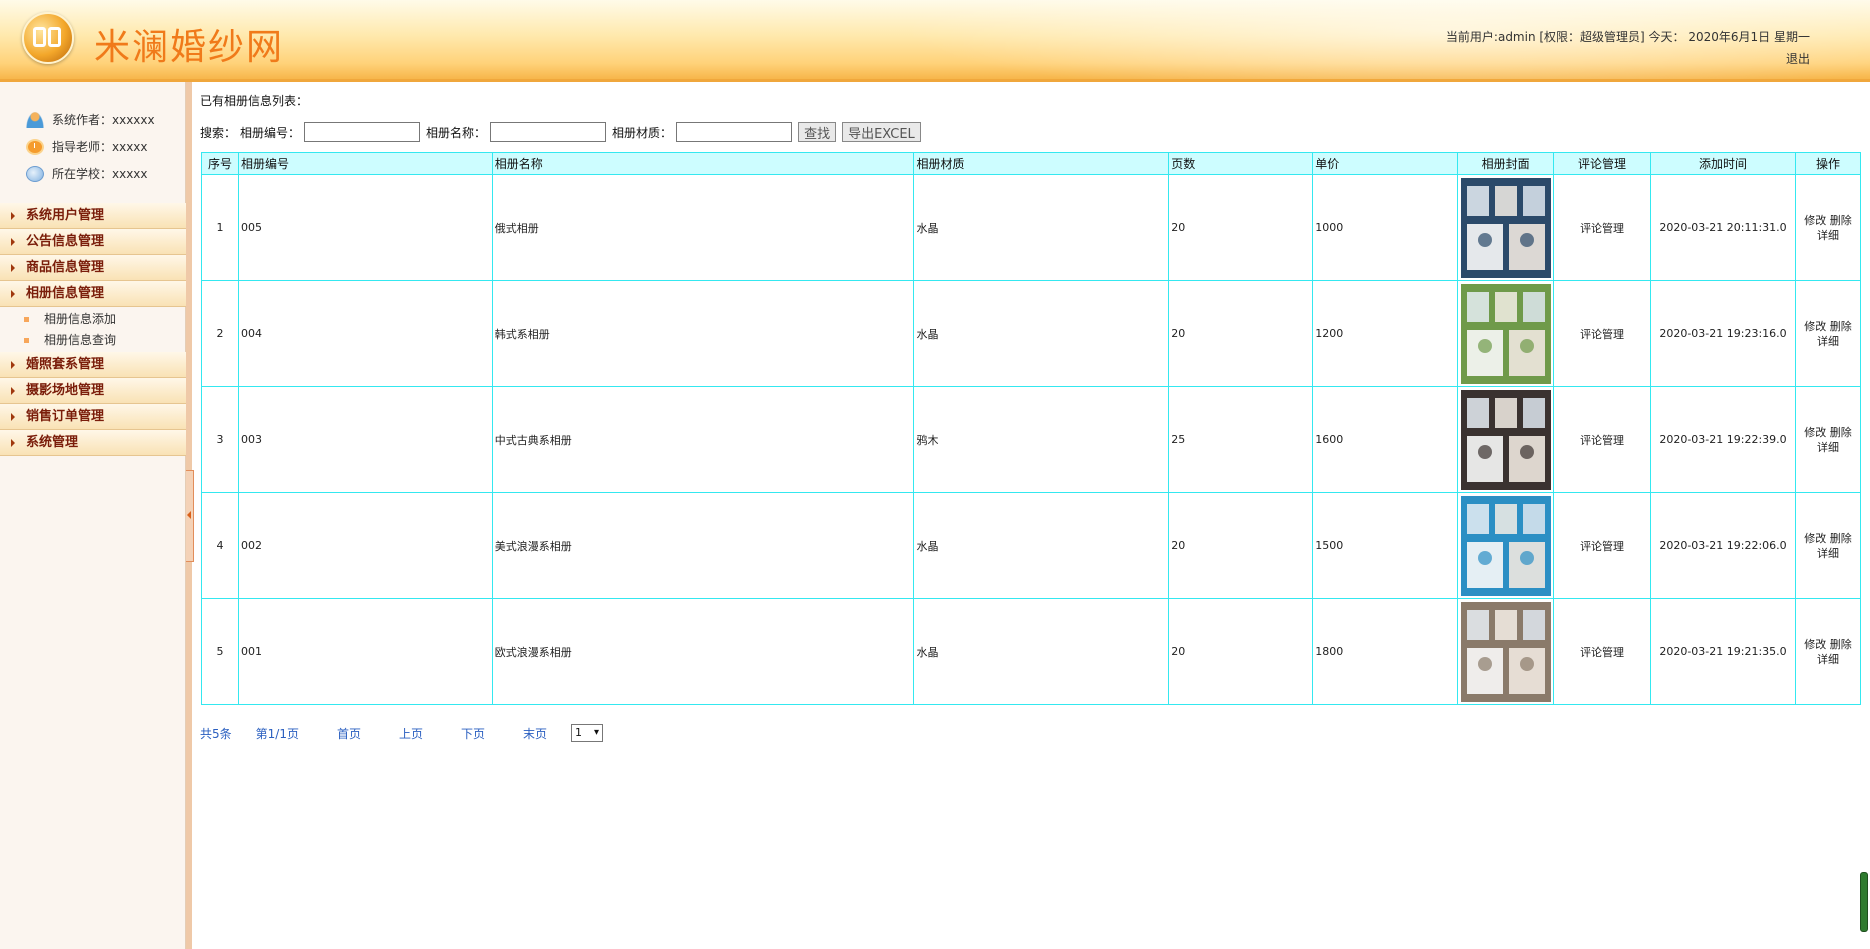 The width and height of the screenshot is (1870, 949). Describe the element at coordinates (535, 733) in the screenshot. I see `pager-last-link: 末页` at that location.